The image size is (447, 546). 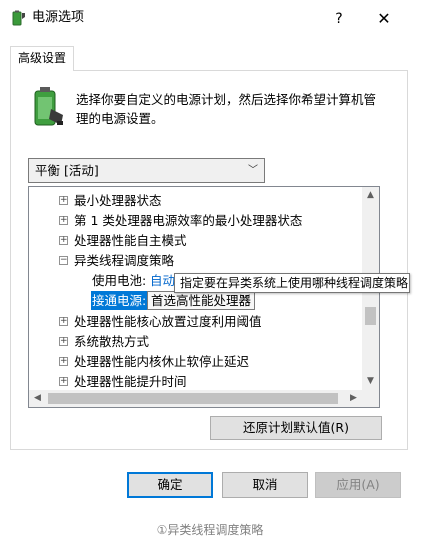 I want to click on apply-button: 应用(A), so click(x=358, y=485).